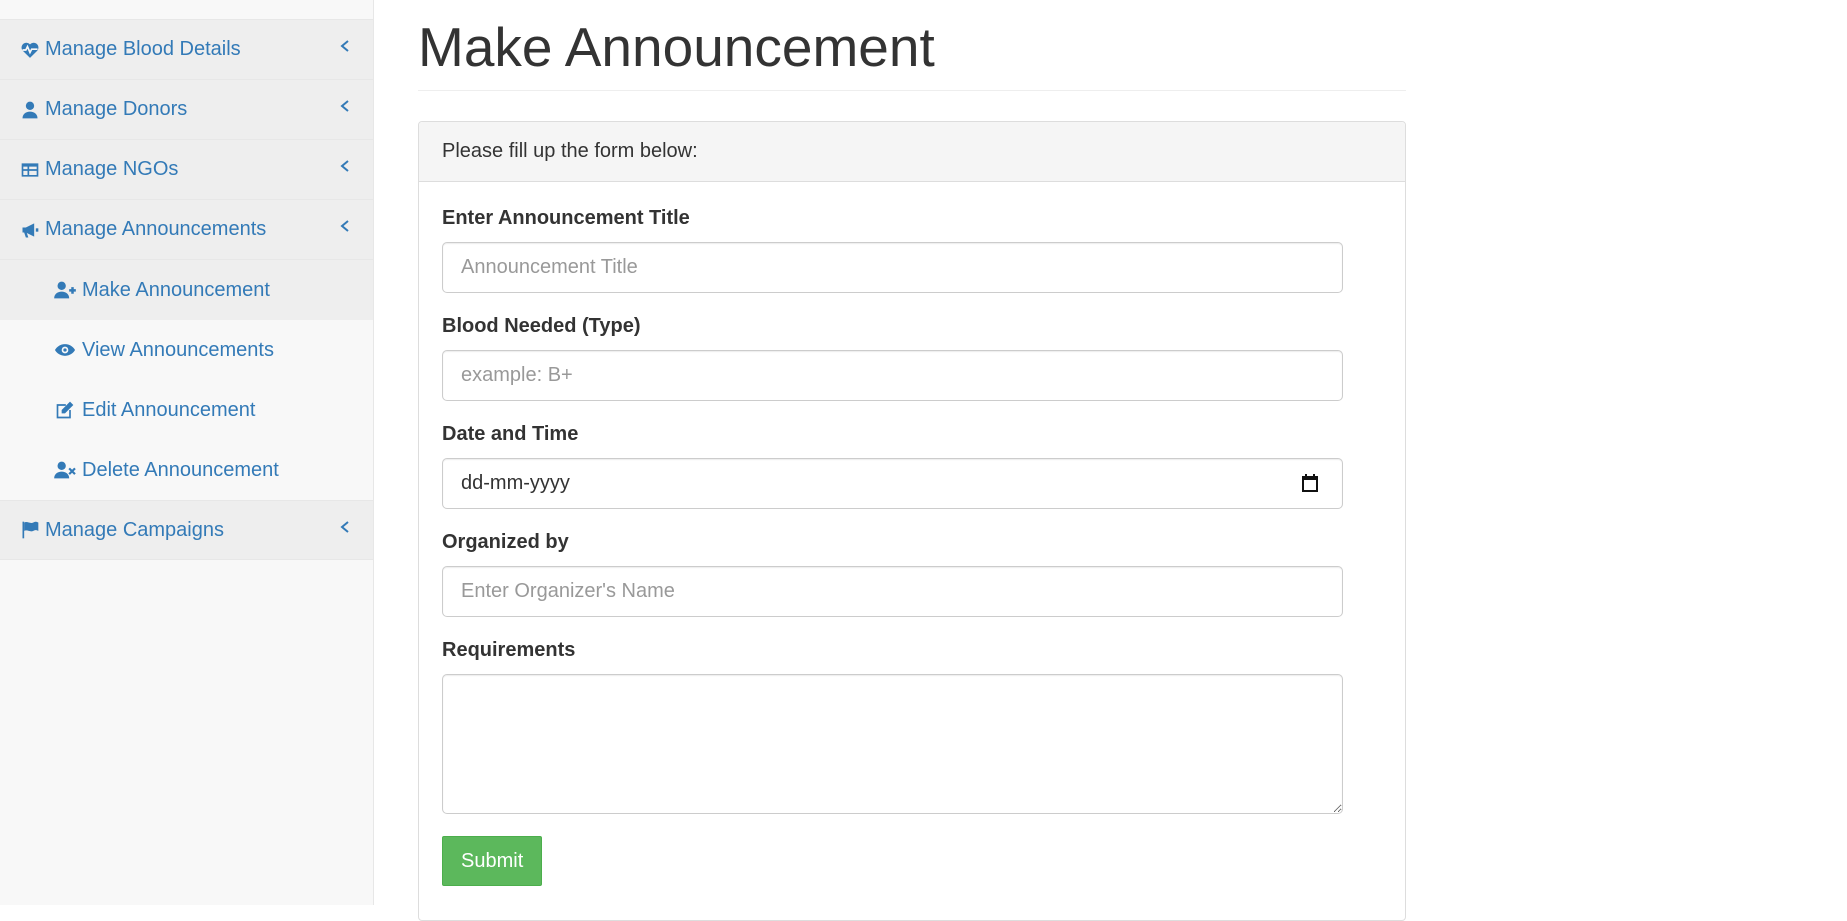 The width and height of the screenshot is (1847, 921). Describe the element at coordinates (912, 152) in the screenshot. I see `panel-heading: Please fill up the form below:` at that location.